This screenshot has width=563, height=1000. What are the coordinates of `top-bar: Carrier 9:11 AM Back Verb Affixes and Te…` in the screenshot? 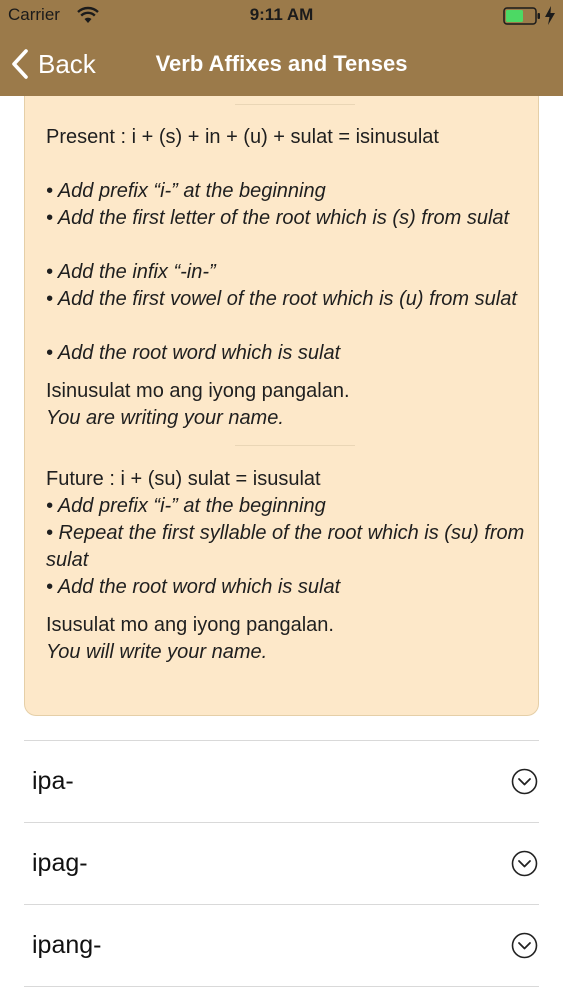 It's located at (281, 48).